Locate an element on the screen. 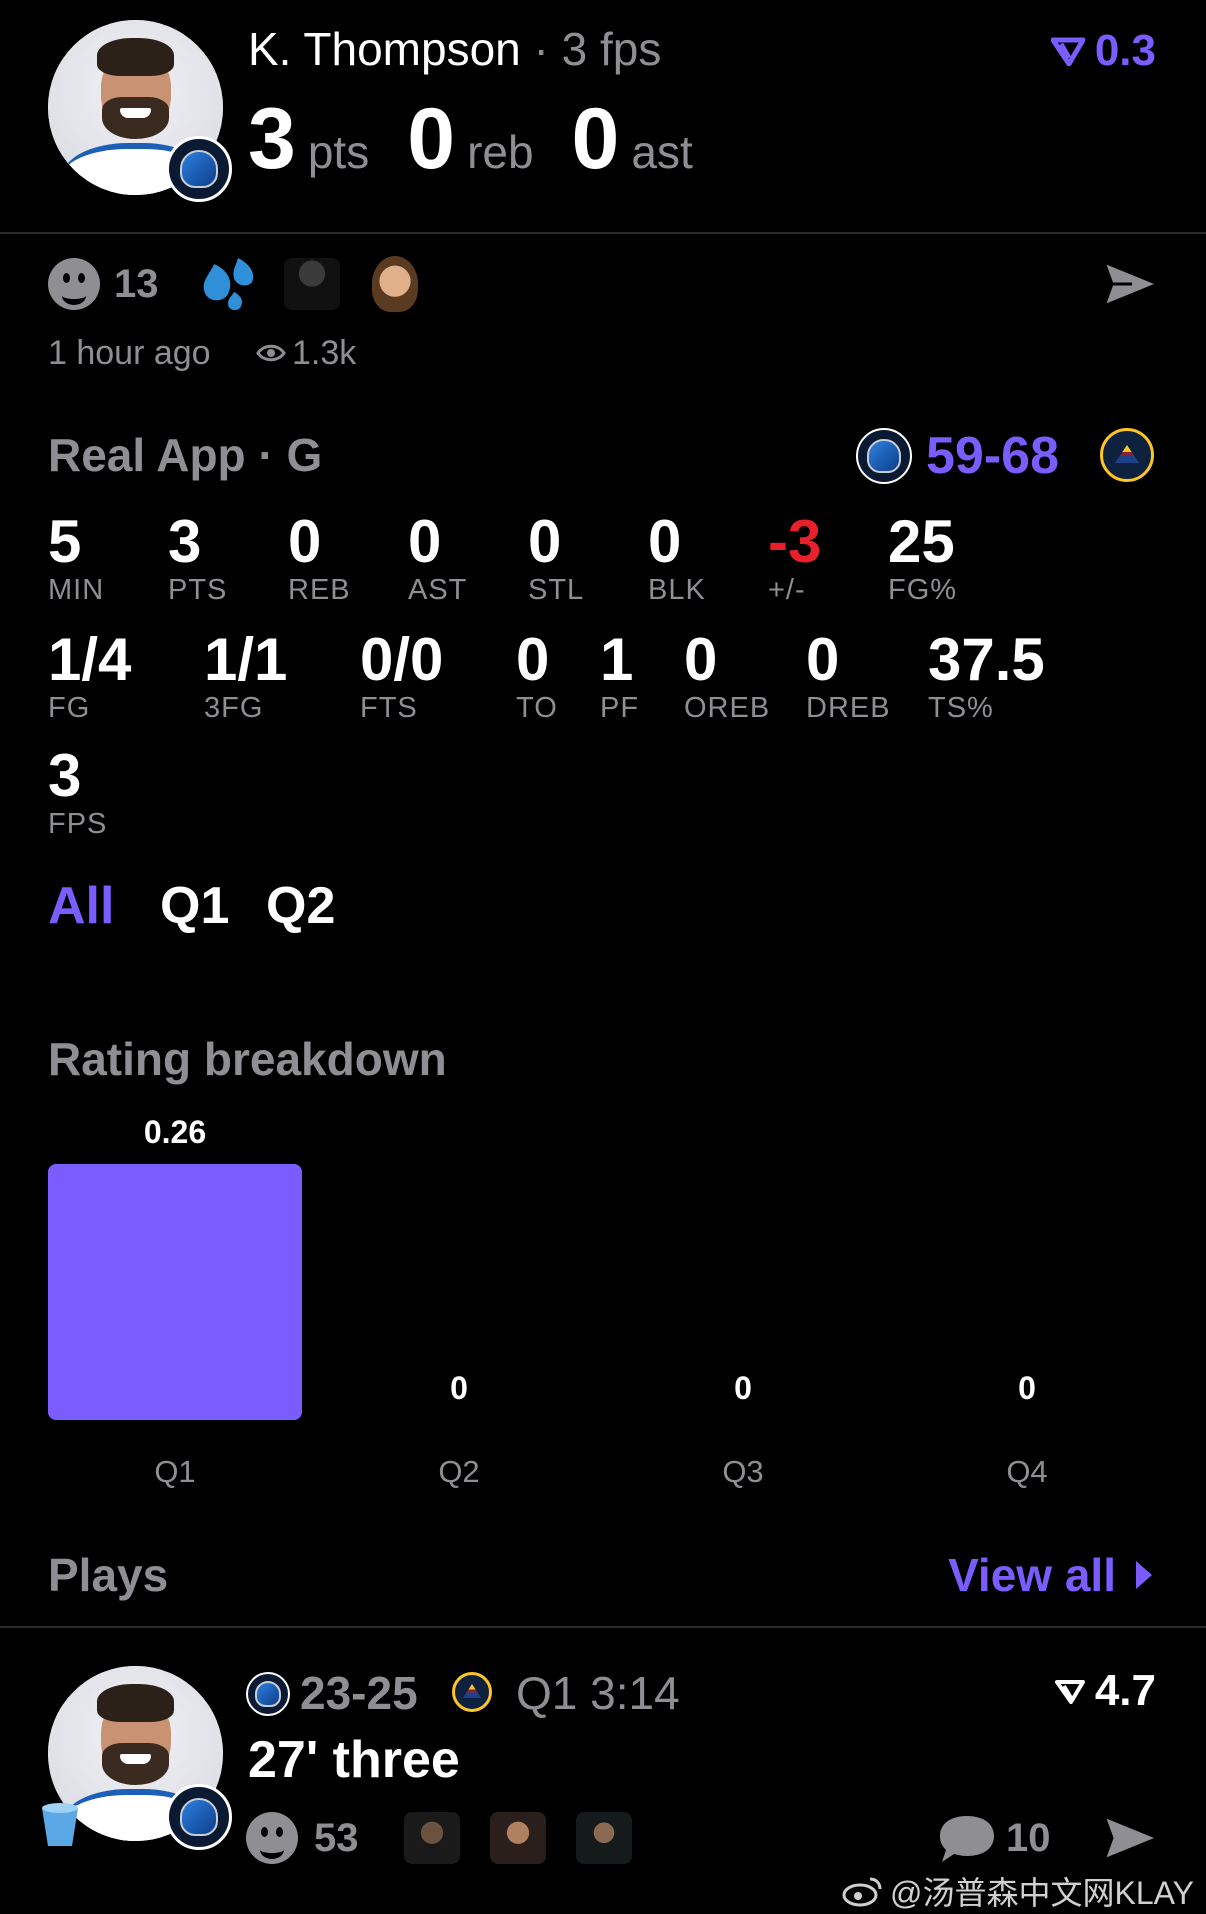 The image size is (1206, 1914). play-description: 27' three is located at coordinates (354, 1760).